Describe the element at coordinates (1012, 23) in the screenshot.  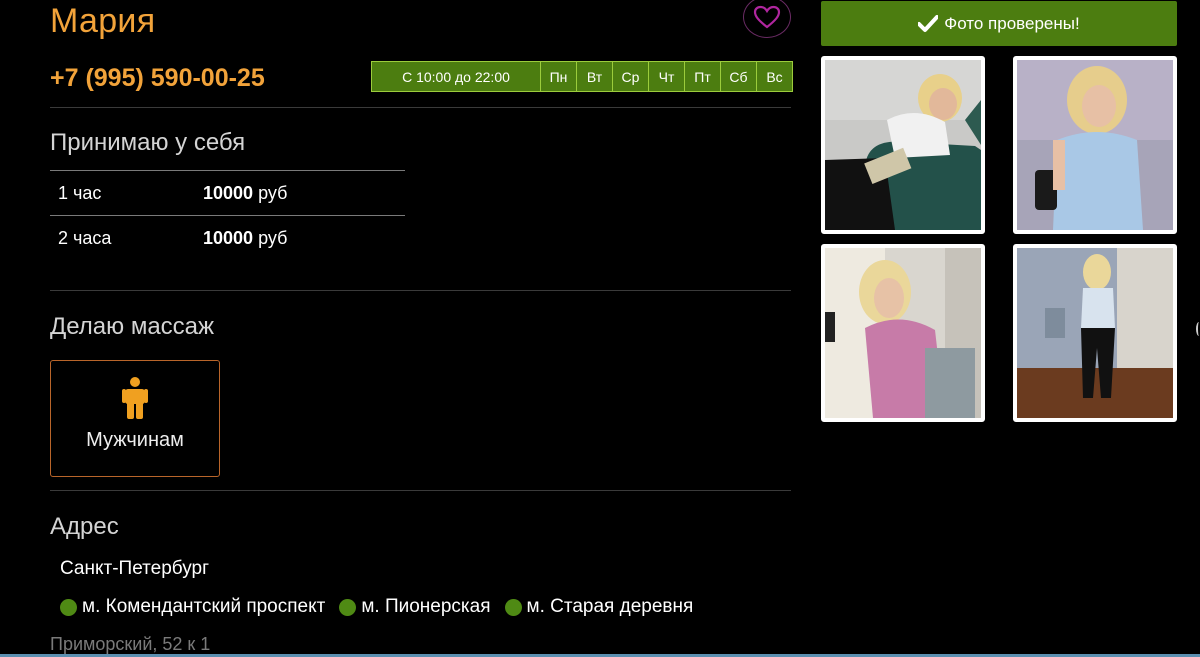
I see `verified-label: Фото проверены!` at that location.